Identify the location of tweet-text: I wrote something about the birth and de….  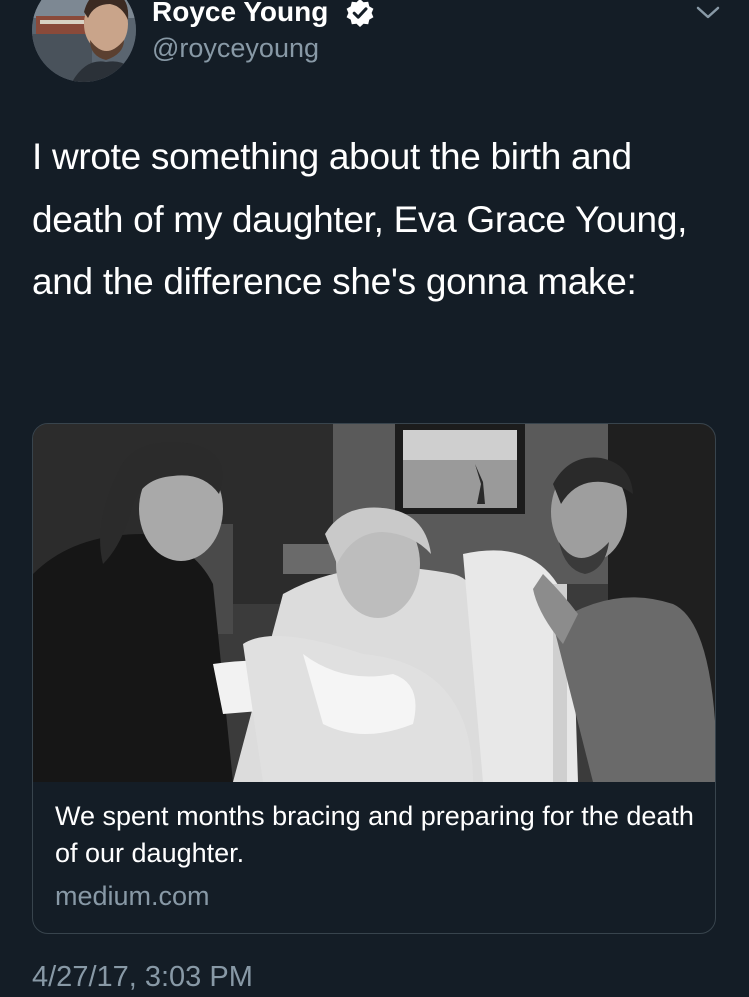
(360, 219).